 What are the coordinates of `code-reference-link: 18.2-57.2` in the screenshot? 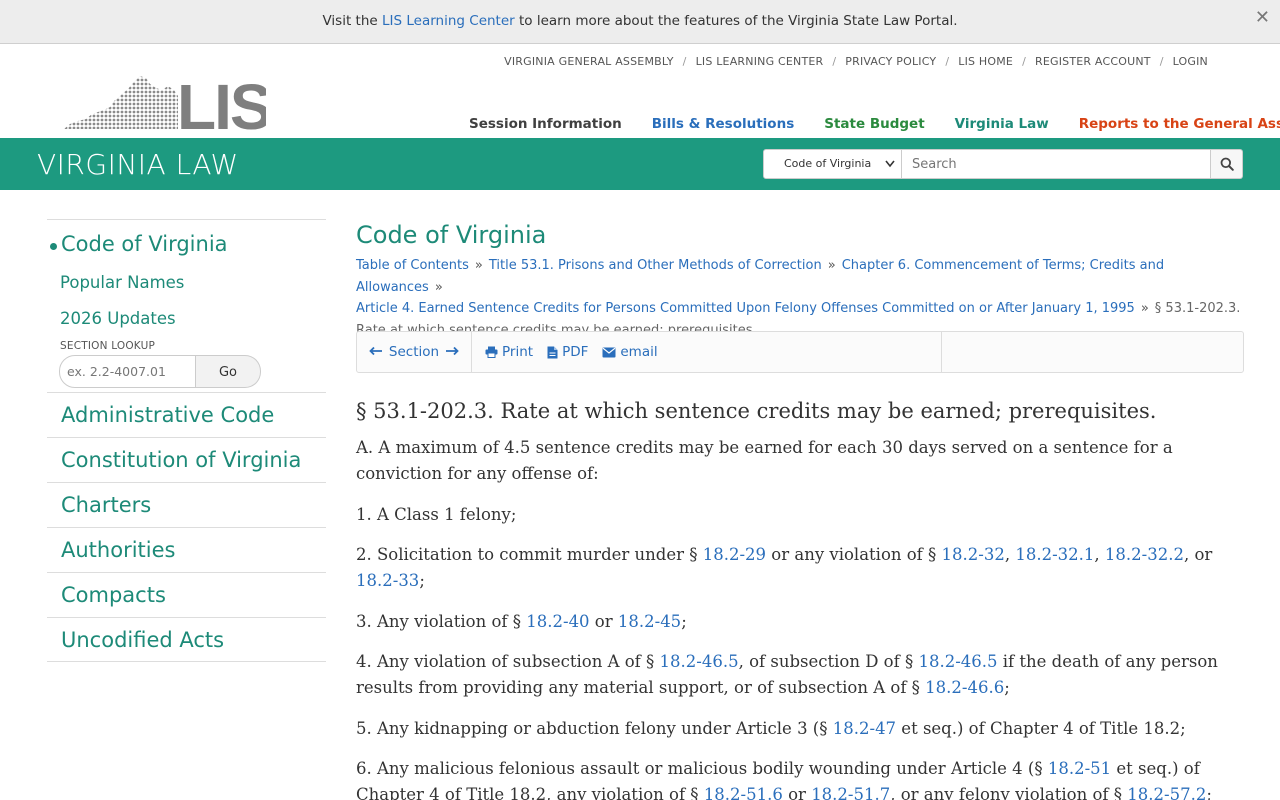 It's located at (1166, 792).